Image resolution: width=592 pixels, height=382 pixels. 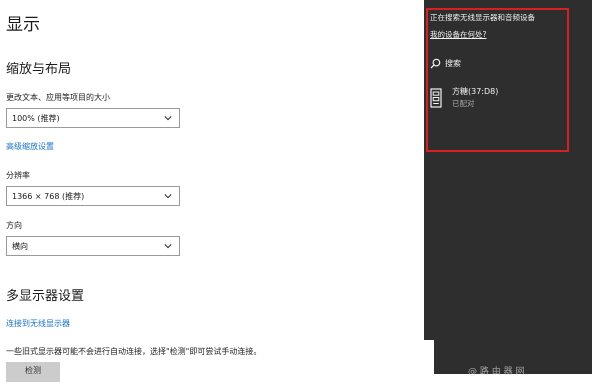 I want to click on resolution-label: 分辨率, so click(x=18, y=175).